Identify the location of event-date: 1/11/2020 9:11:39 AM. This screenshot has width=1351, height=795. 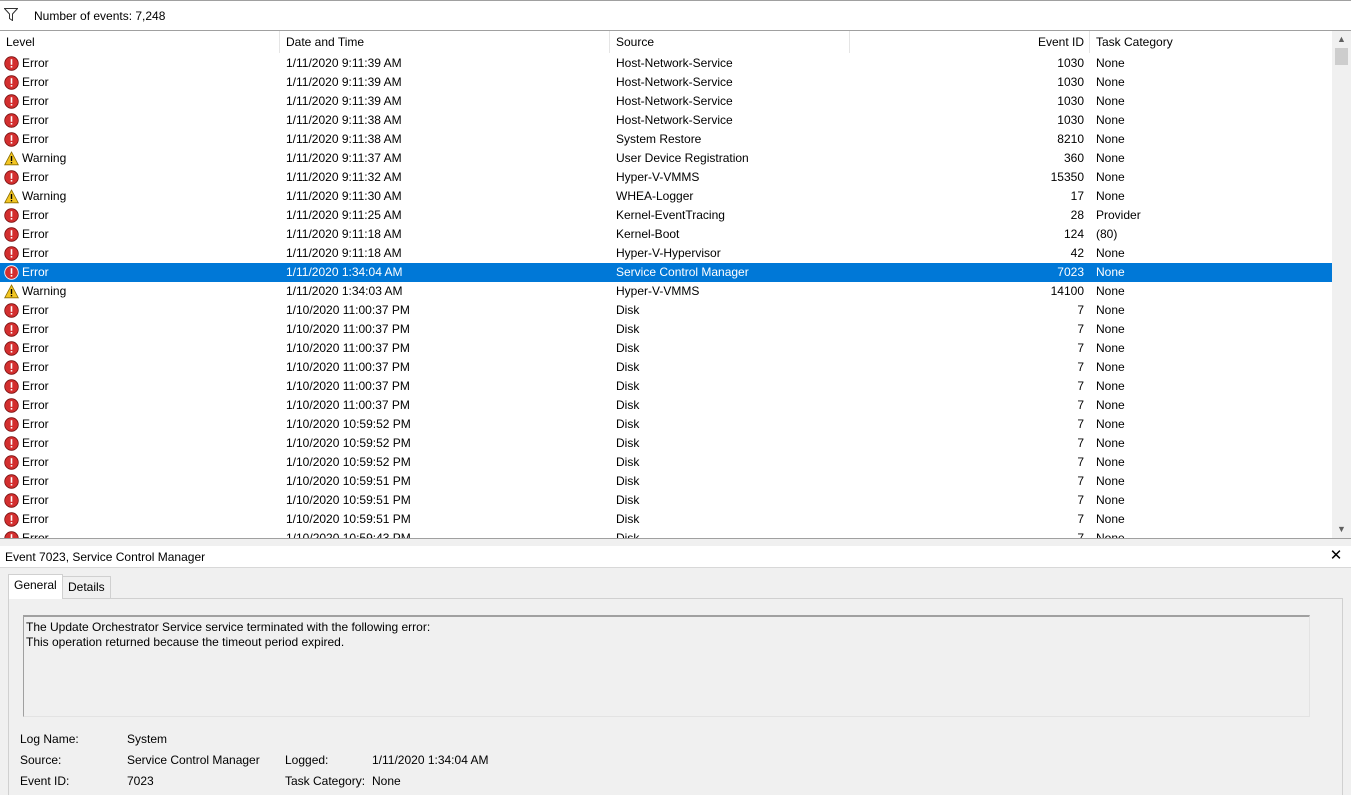
(344, 101).